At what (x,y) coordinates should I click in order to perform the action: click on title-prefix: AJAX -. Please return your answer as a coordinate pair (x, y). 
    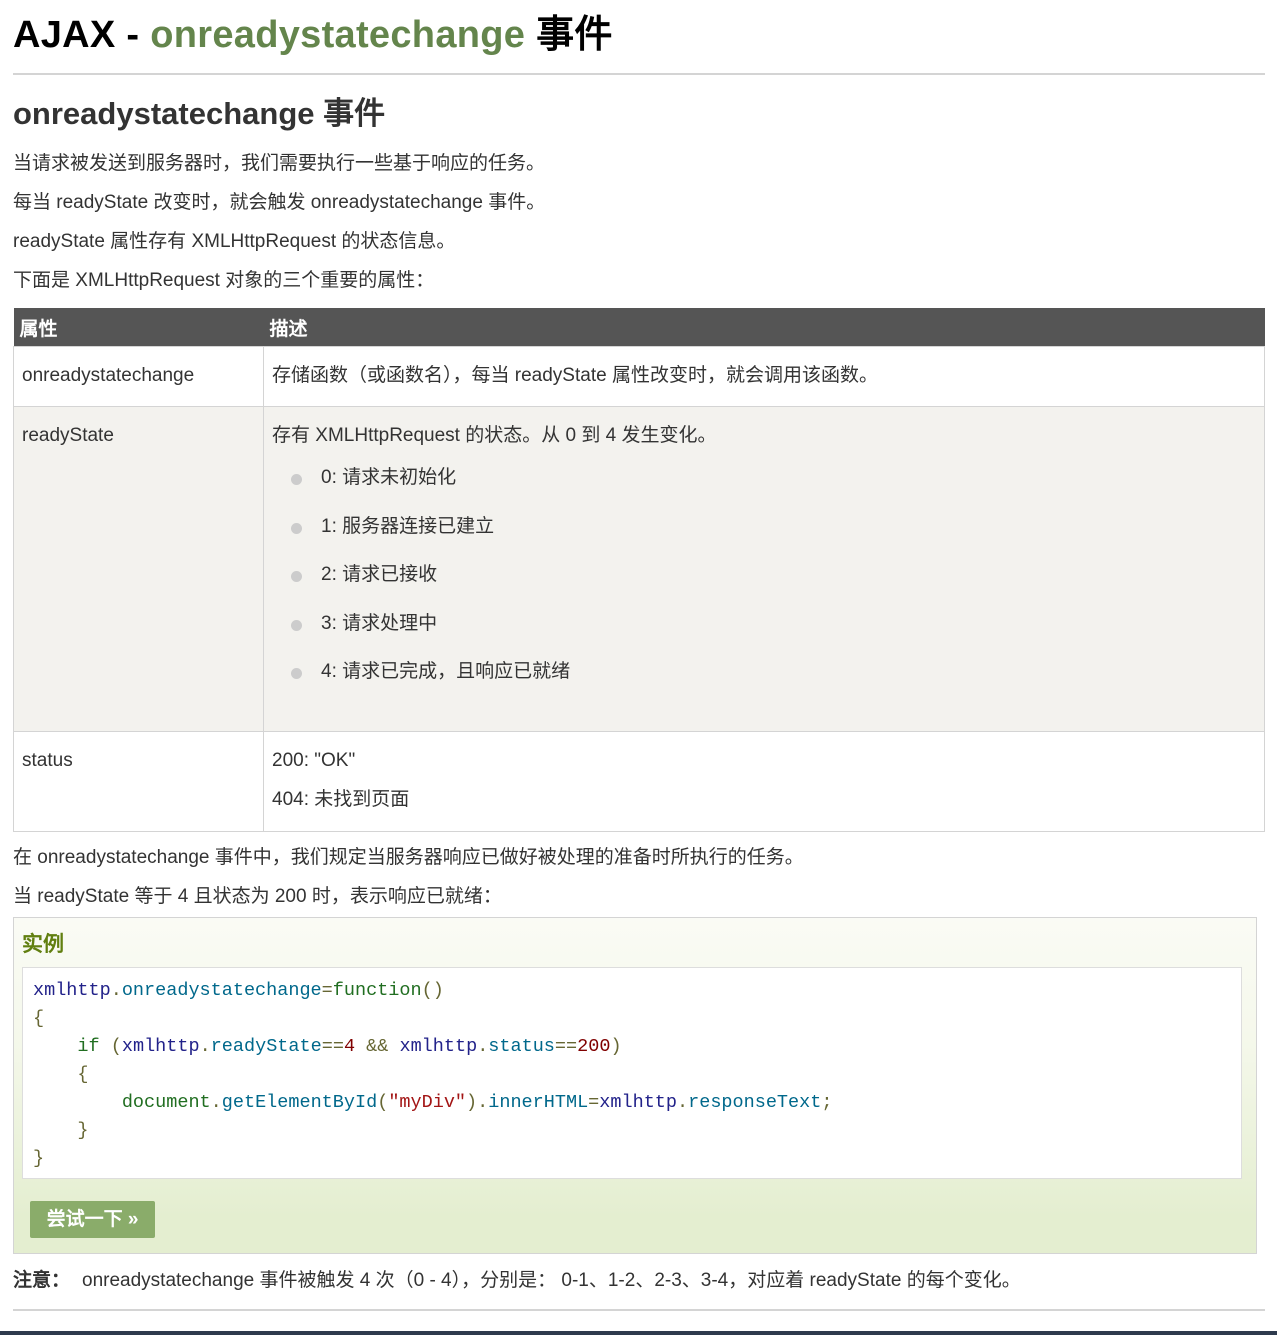
    Looking at the image, I should click on (82, 35).